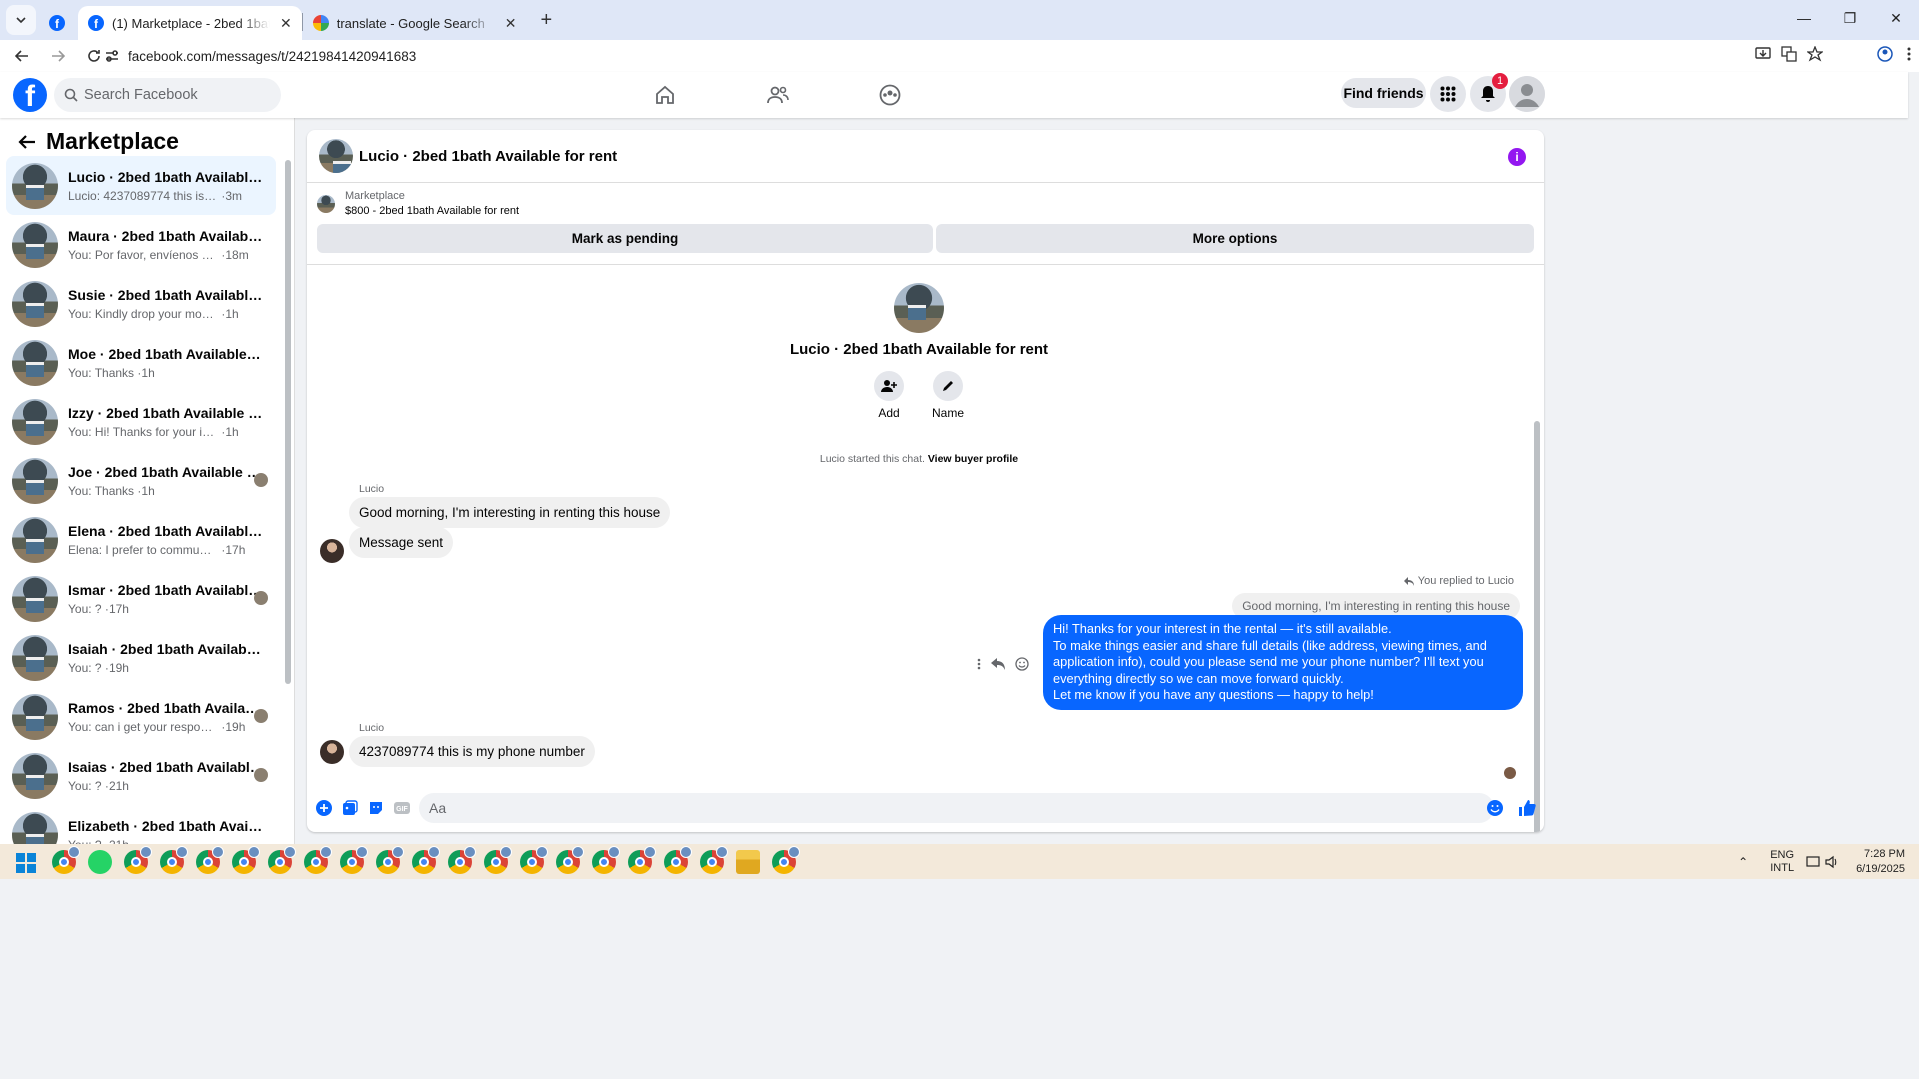 The image size is (1919, 1079). Describe the element at coordinates (778, 95) in the screenshot. I see `nav-friends` at that location.